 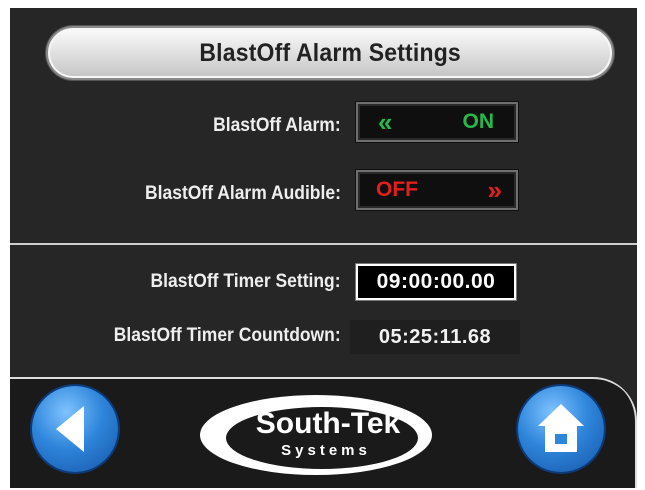 I want to click on back-arrow-icon, so click(x=70, y=429).